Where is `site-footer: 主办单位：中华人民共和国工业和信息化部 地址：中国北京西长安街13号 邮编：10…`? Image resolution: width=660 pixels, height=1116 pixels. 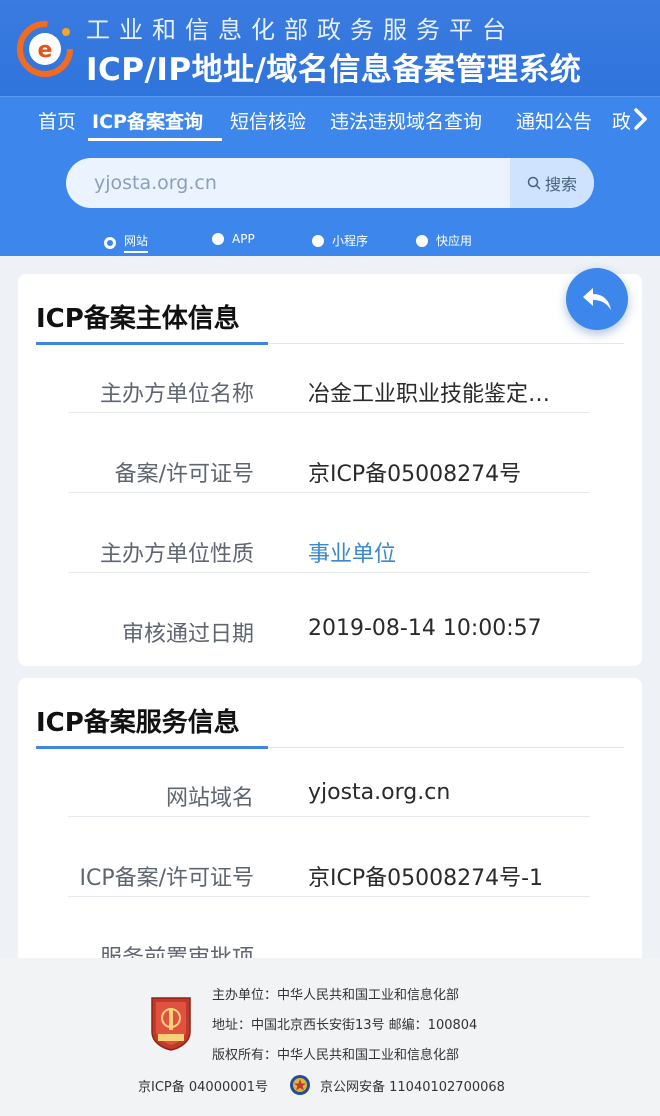
site-footer: 主办单位：中华人民共和国工业和信息化部 地址：中国北京西长安街13号 邮编：10… is located at coordinates (330, 1037).